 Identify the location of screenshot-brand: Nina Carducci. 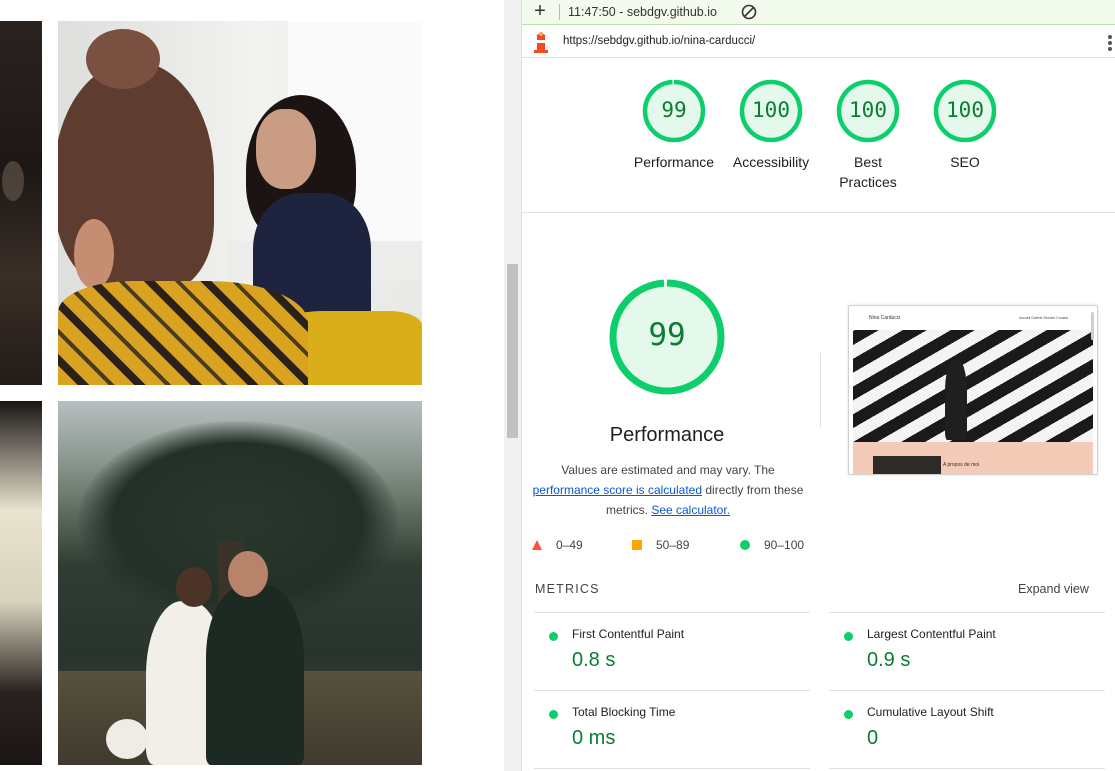
(885, 318).